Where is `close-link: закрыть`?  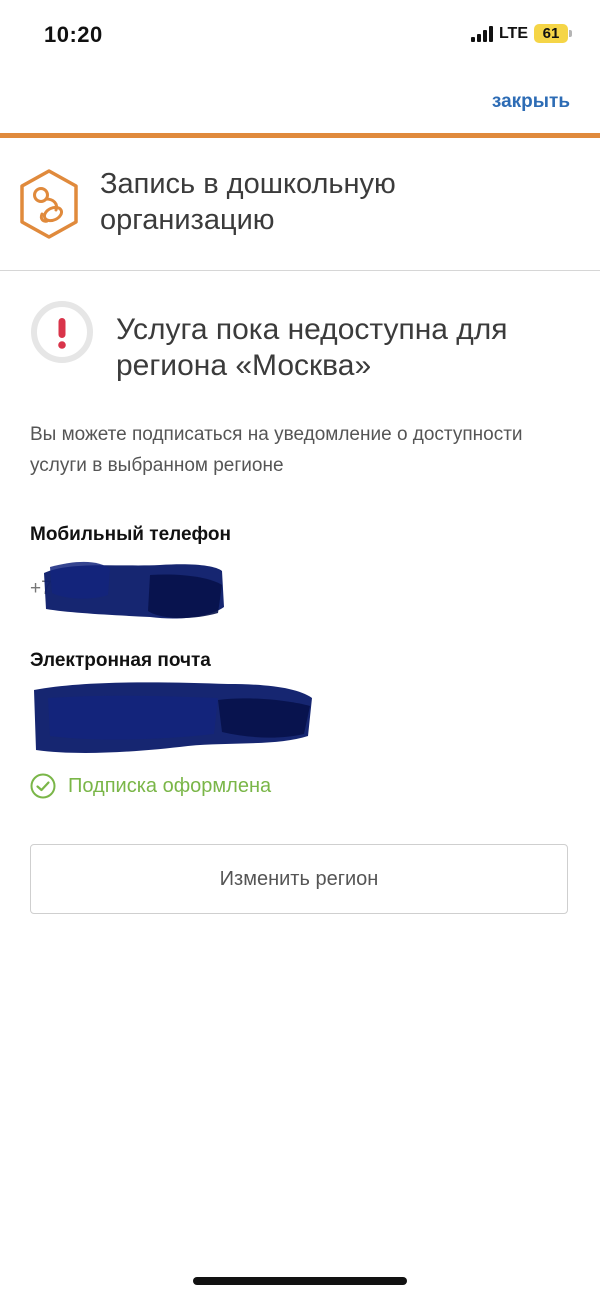
close-link: закрыть is located at coordinates (531, 102).